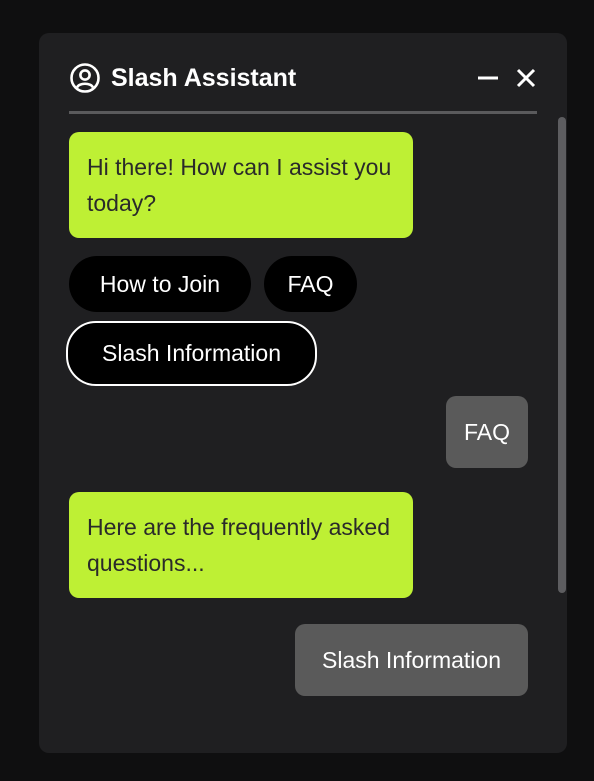 Image resolution: width=594 pixels, height=781 pixels. What do you see at coordinates (526, 78) in the screenshot?
I see `close-icon` at bounding box center [526, 78].